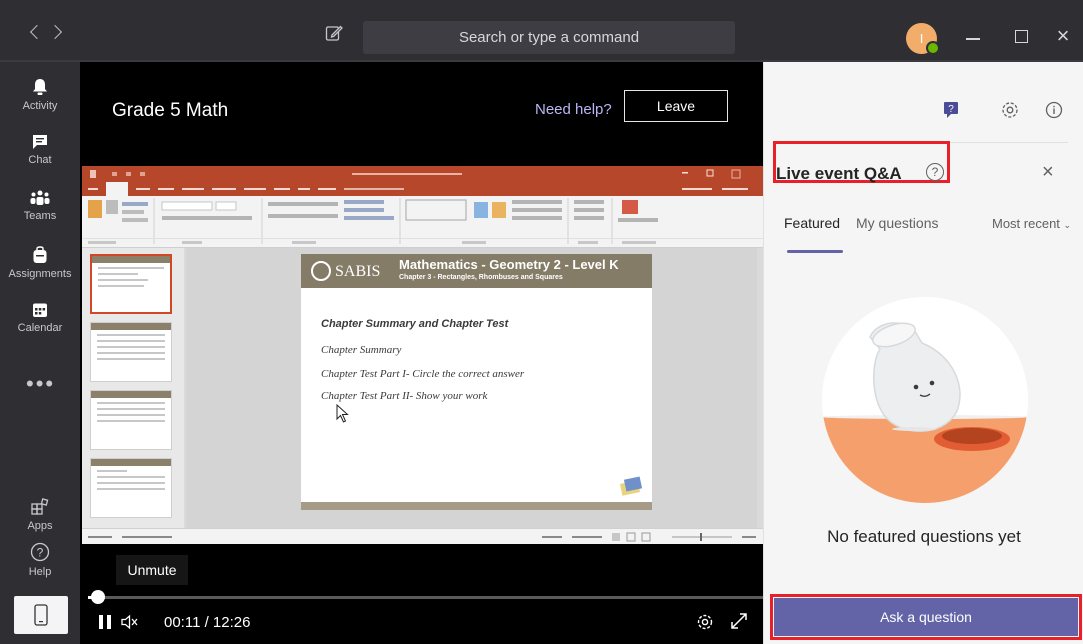 The image size is (1083, 644). I want to click on bell-icon, so click(40, 87).